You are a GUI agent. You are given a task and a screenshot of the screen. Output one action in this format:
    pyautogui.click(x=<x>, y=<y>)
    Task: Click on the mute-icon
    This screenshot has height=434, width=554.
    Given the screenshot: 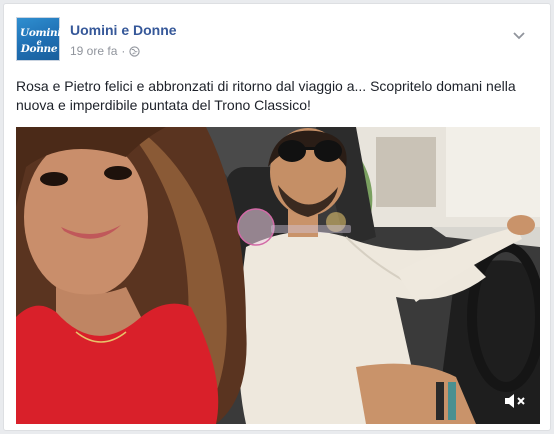 What is the action you would take?
    pyautogui.click(x=515, y=401)
    